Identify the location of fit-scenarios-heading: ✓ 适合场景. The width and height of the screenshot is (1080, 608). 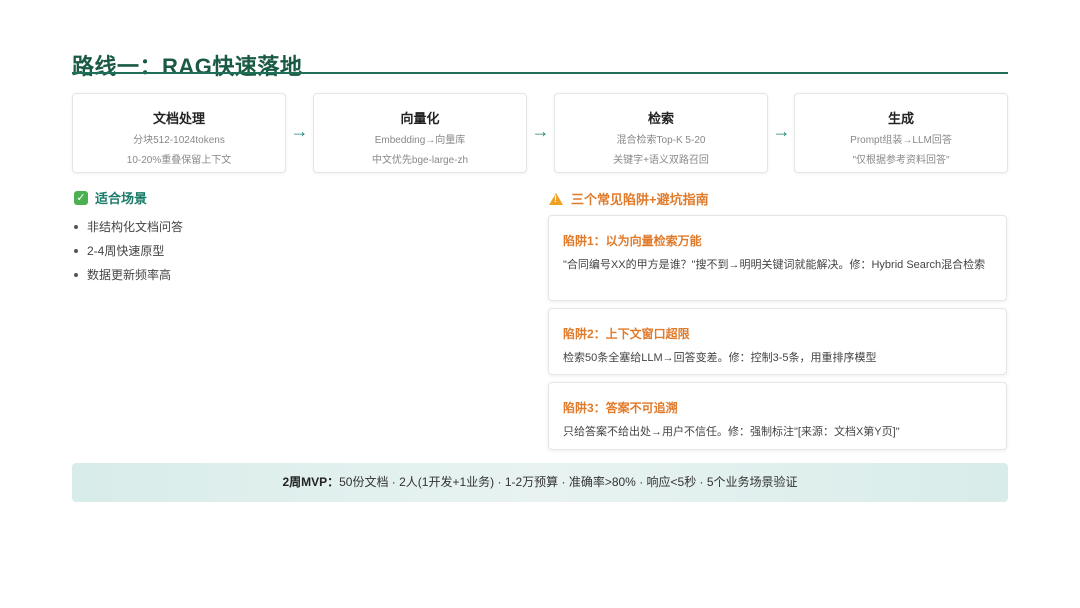
(110, 197).